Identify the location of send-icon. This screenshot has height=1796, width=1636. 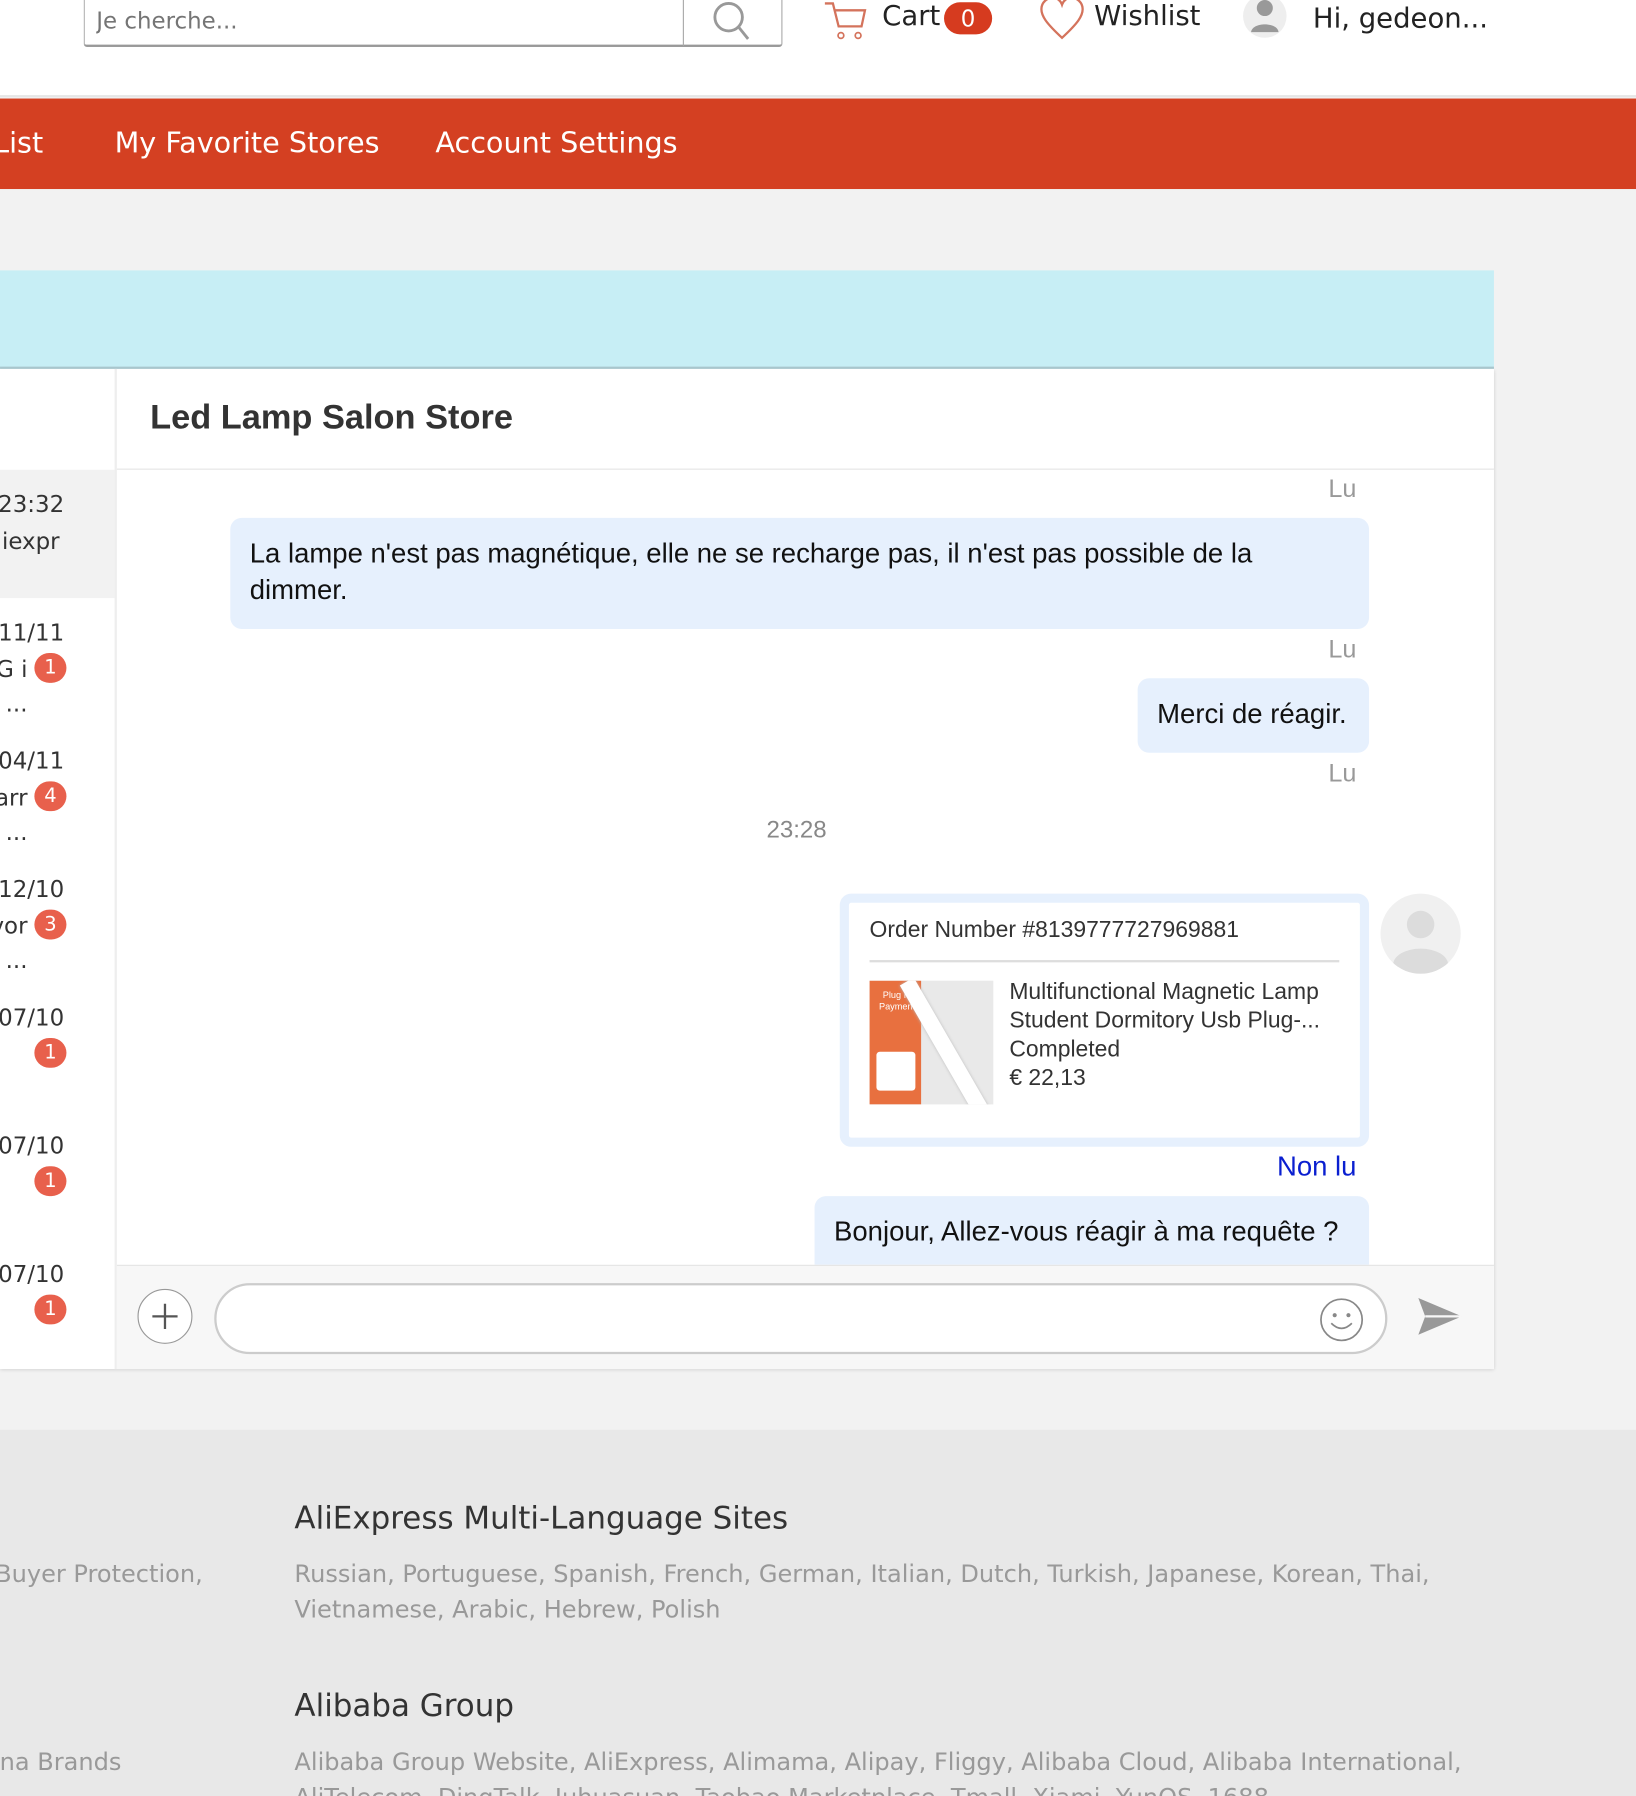
(1440, 1316).